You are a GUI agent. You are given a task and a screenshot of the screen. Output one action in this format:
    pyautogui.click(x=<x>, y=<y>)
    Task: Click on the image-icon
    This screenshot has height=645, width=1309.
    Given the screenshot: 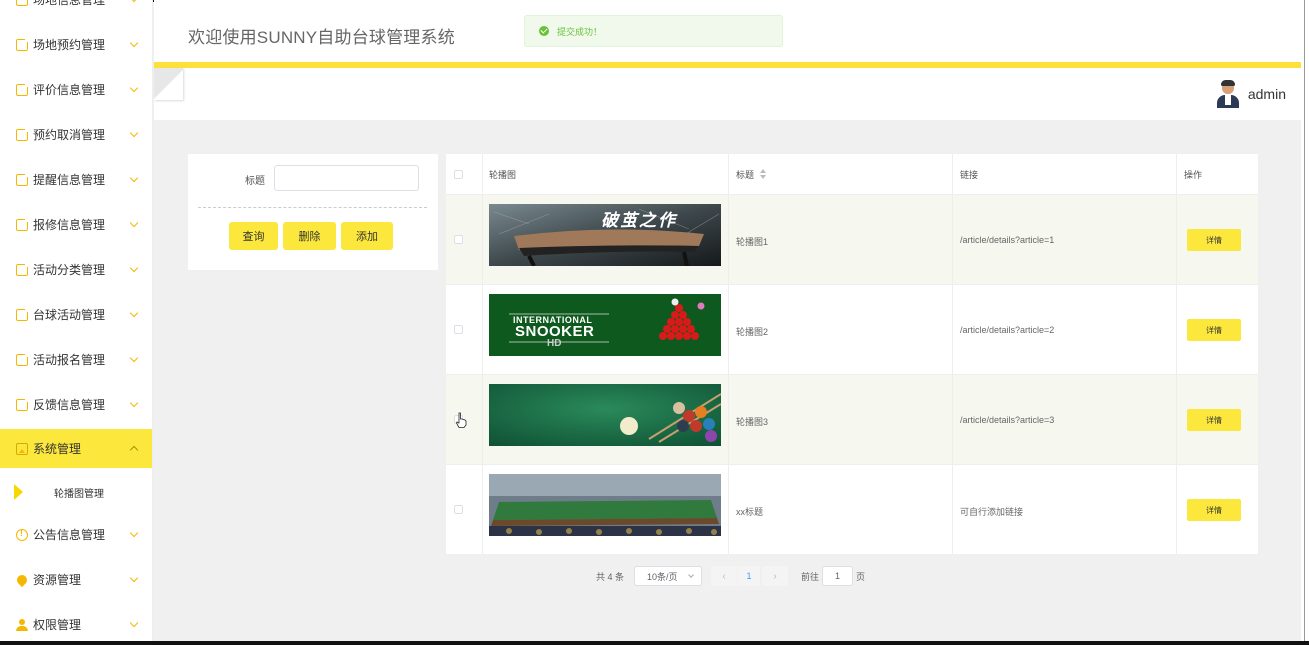 What is the action you would take?
    pyautogui.click(x=22, y=448)
    